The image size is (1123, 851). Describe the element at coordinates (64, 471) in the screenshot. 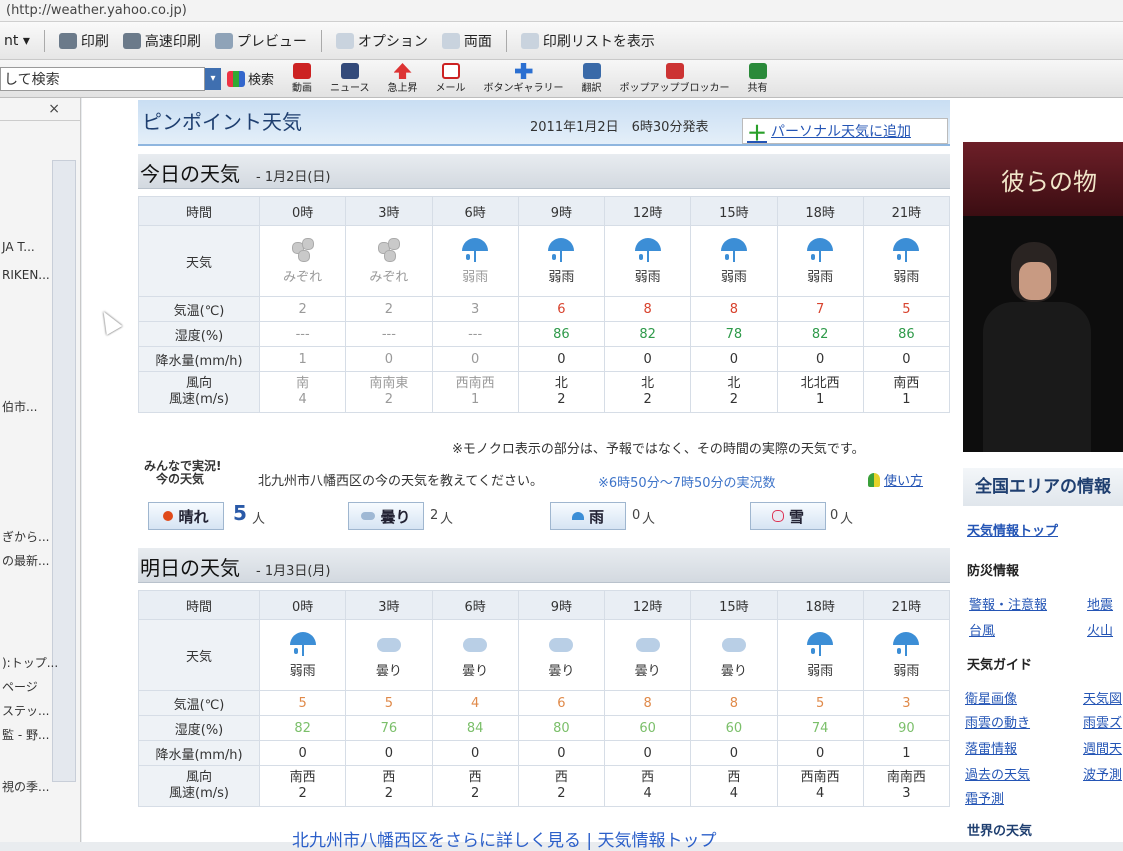

I see `sidebar-scrollbar` at that location.